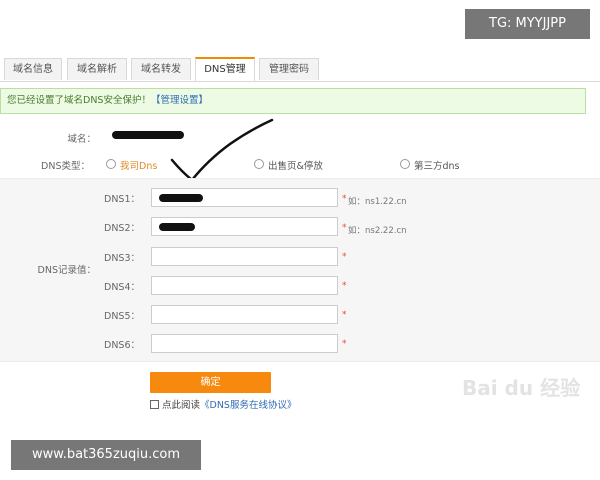 The width and height of the screenshot is (600, 480). What do you see at coordinates (344, 344) in the screenshot?
I see `dns6-required-mark: *` at bounding box center [344, 344].